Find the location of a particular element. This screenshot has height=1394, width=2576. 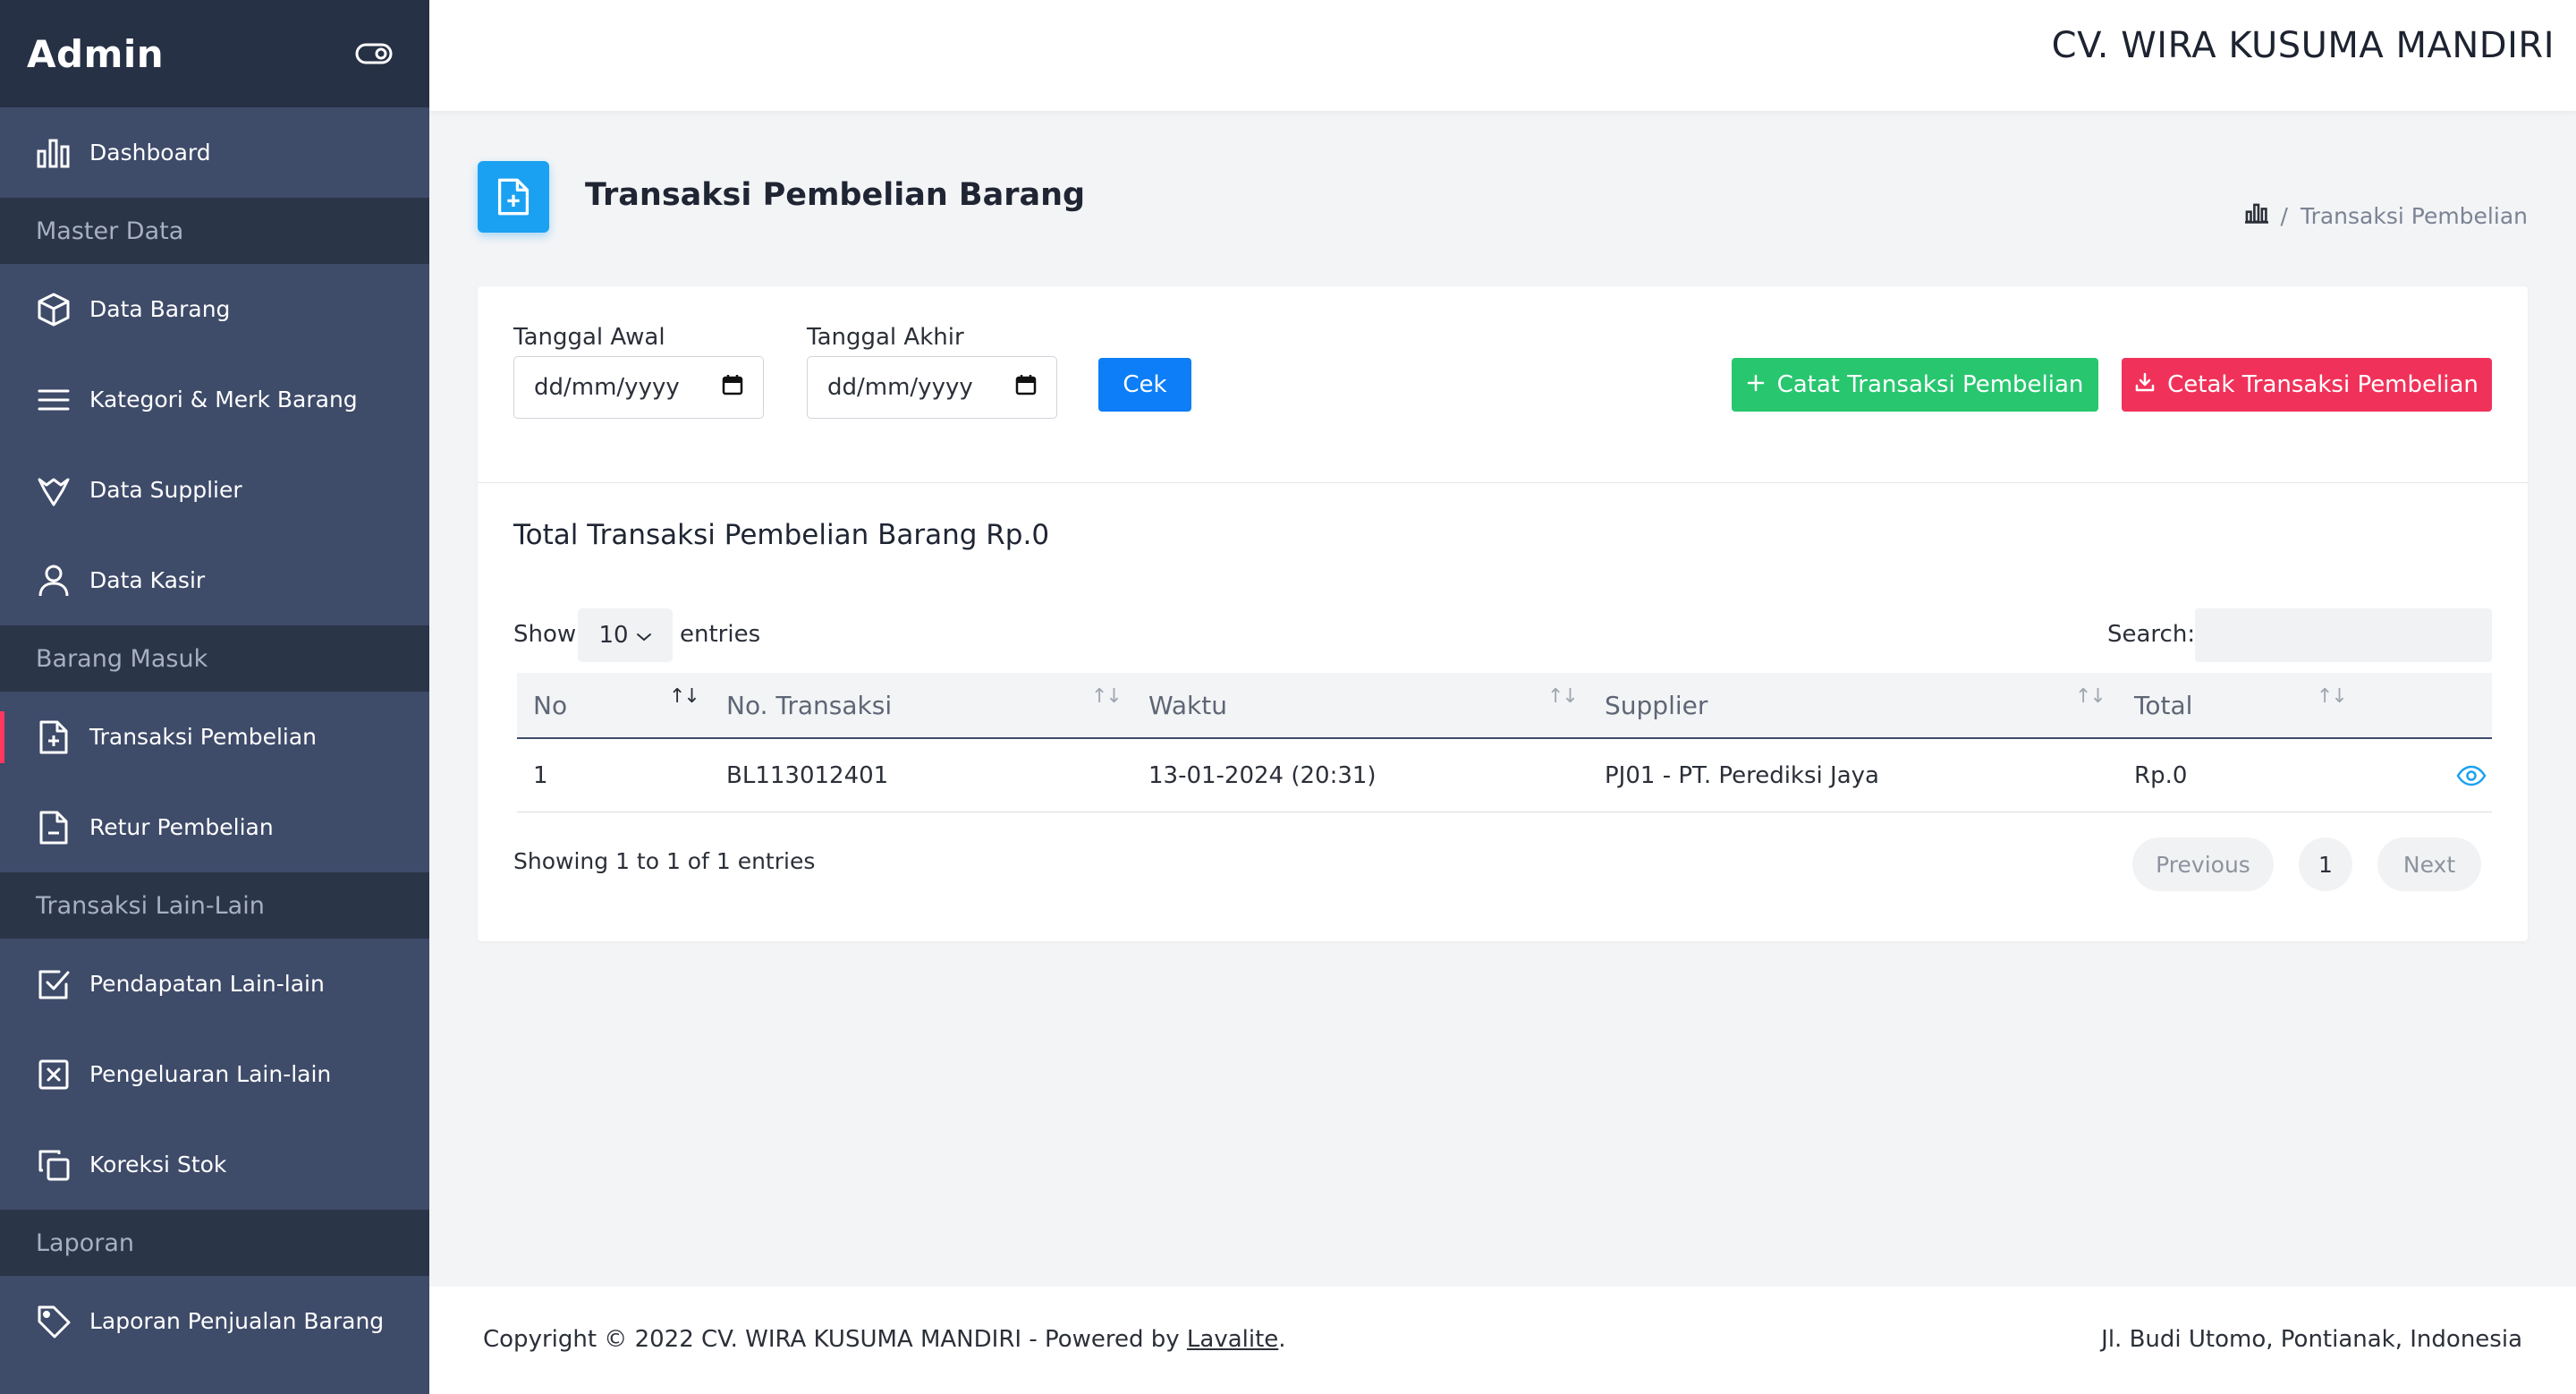

end-date-label: Tanggal Akhir is located at coordinates (885, 337).